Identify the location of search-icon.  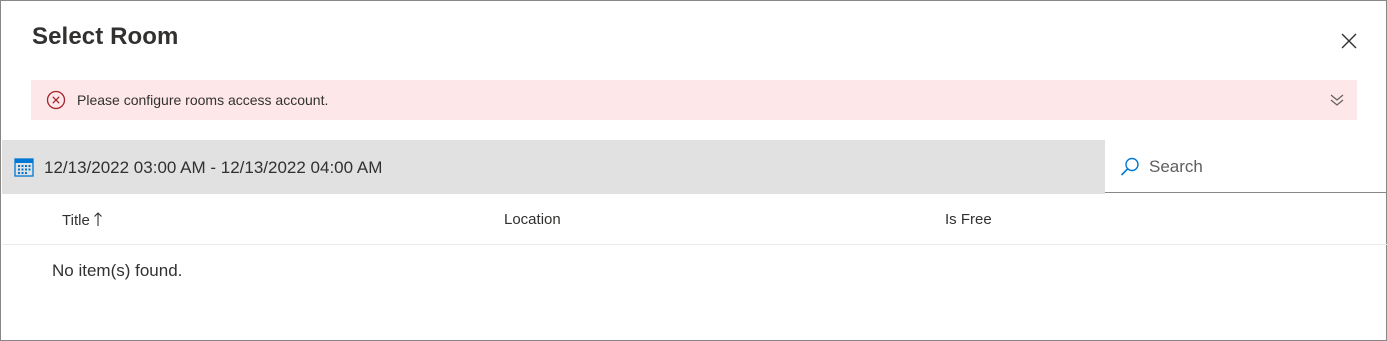
(1129, 166).